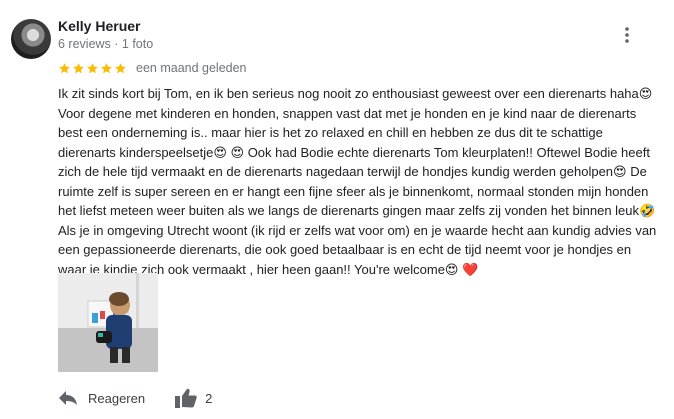  Describe the element at coordinates (186, 398) in the screenshot. I see `thumb-up-icon` at that location.